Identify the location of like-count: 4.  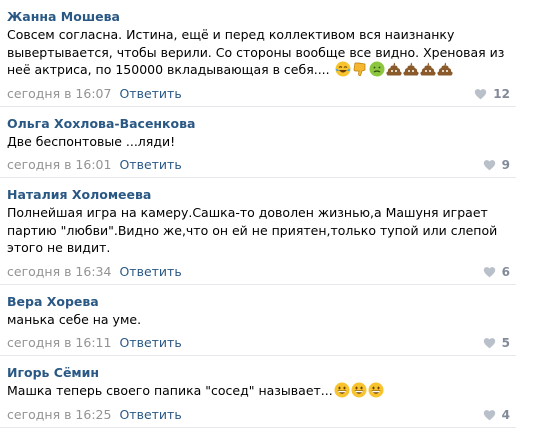
(505, 414).